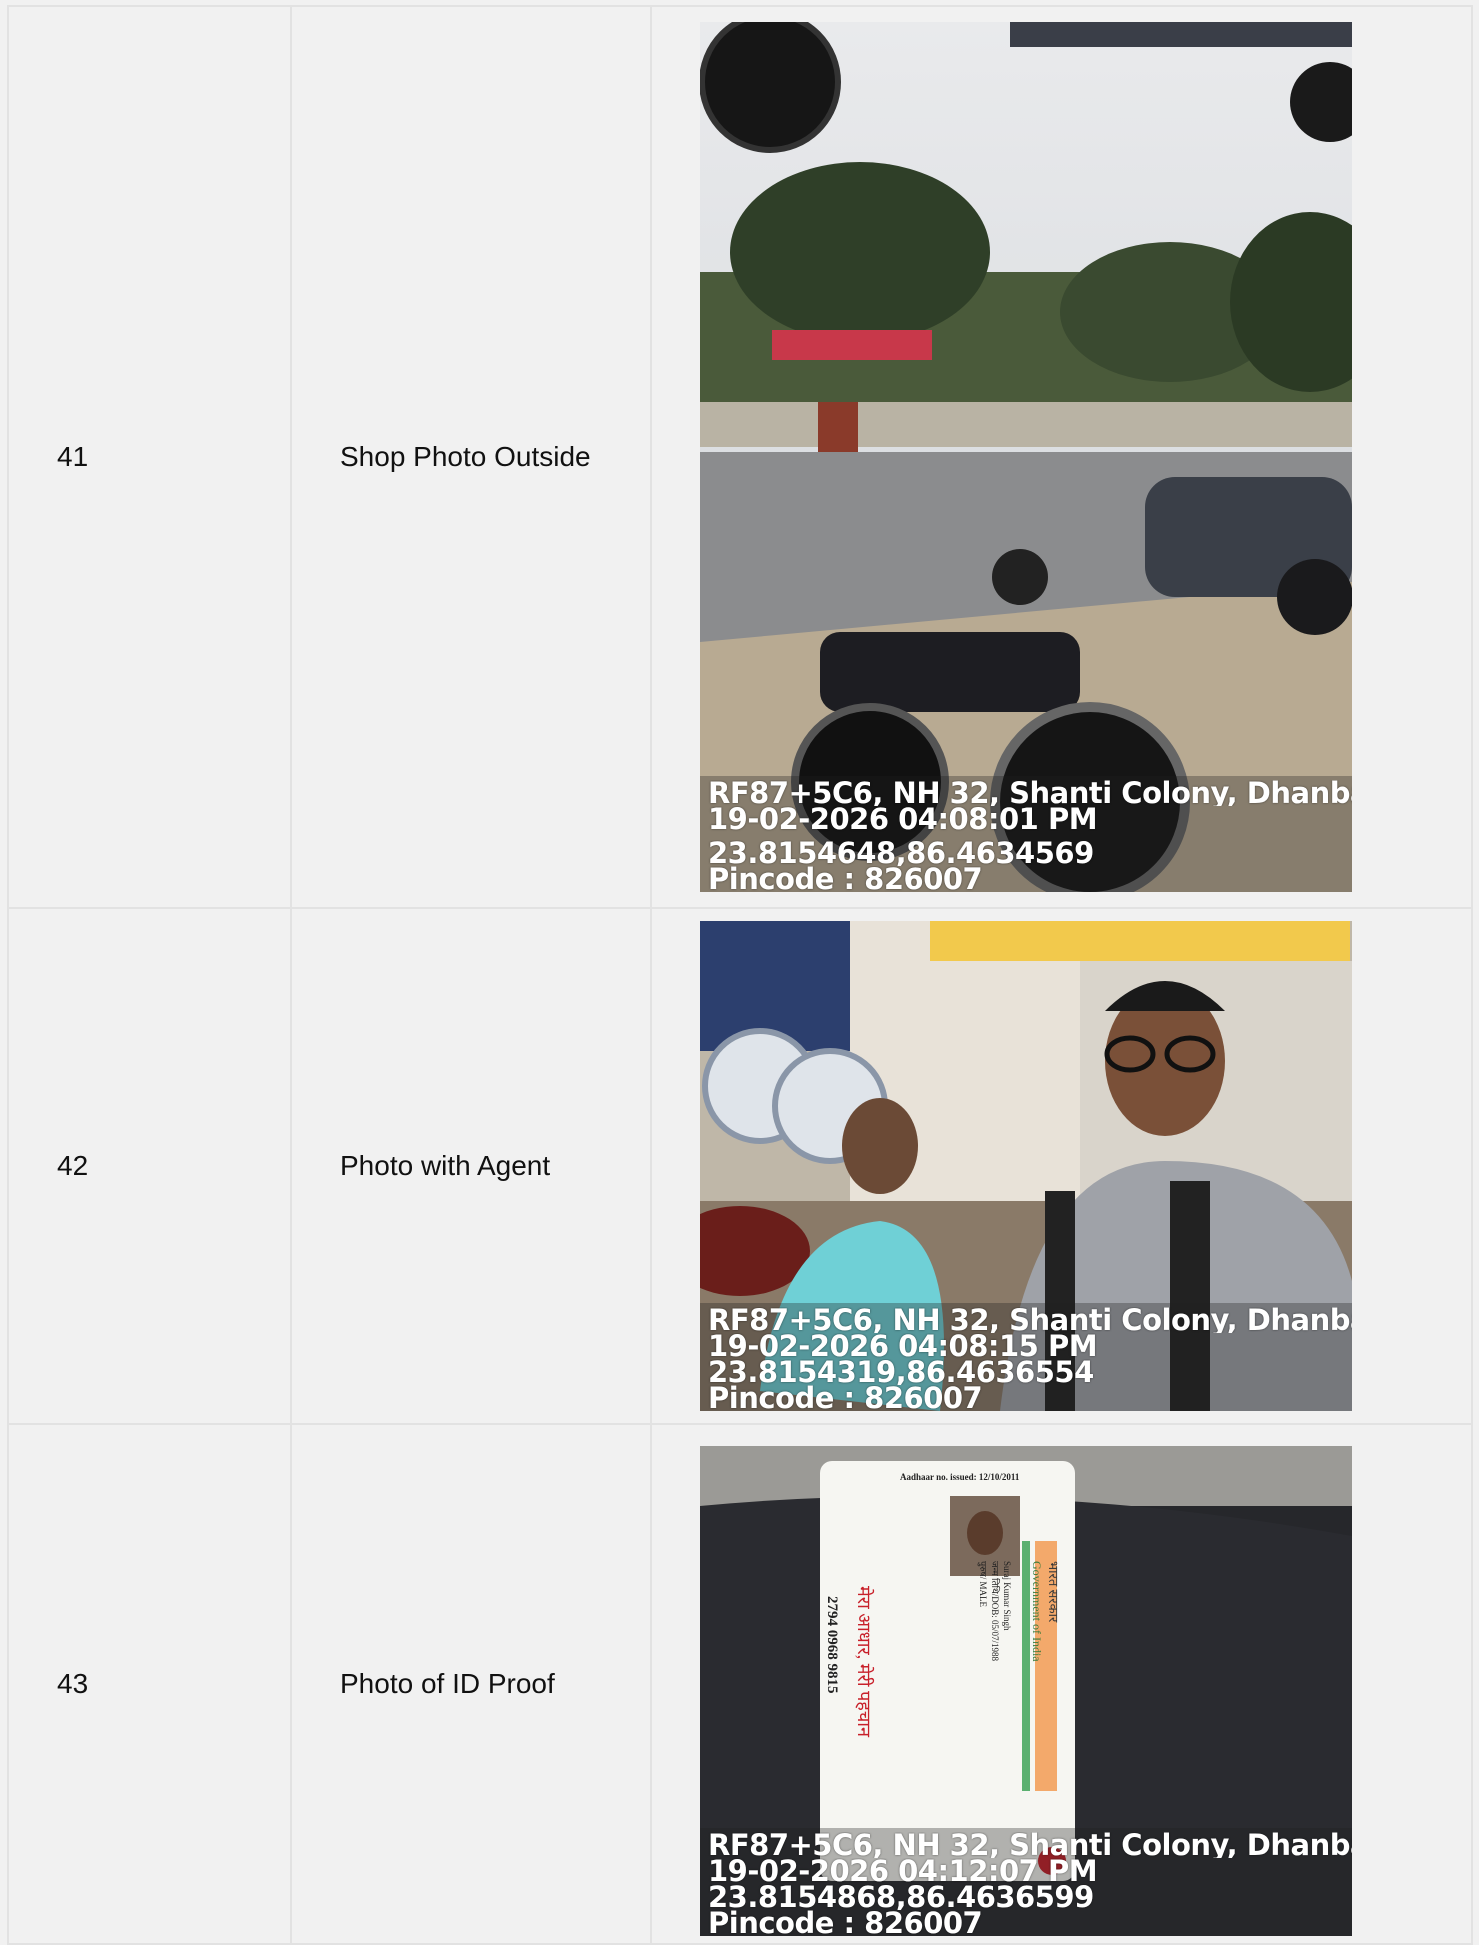 Image resolution: width=1479 pixels, height=1945 pixels. What do you see at coordinates (960, 1477) in the screenshot?
I see `aadhaar-issued-text: Aadhaar no. issued: 12/10/2011` at bounding box center [960, 1477].